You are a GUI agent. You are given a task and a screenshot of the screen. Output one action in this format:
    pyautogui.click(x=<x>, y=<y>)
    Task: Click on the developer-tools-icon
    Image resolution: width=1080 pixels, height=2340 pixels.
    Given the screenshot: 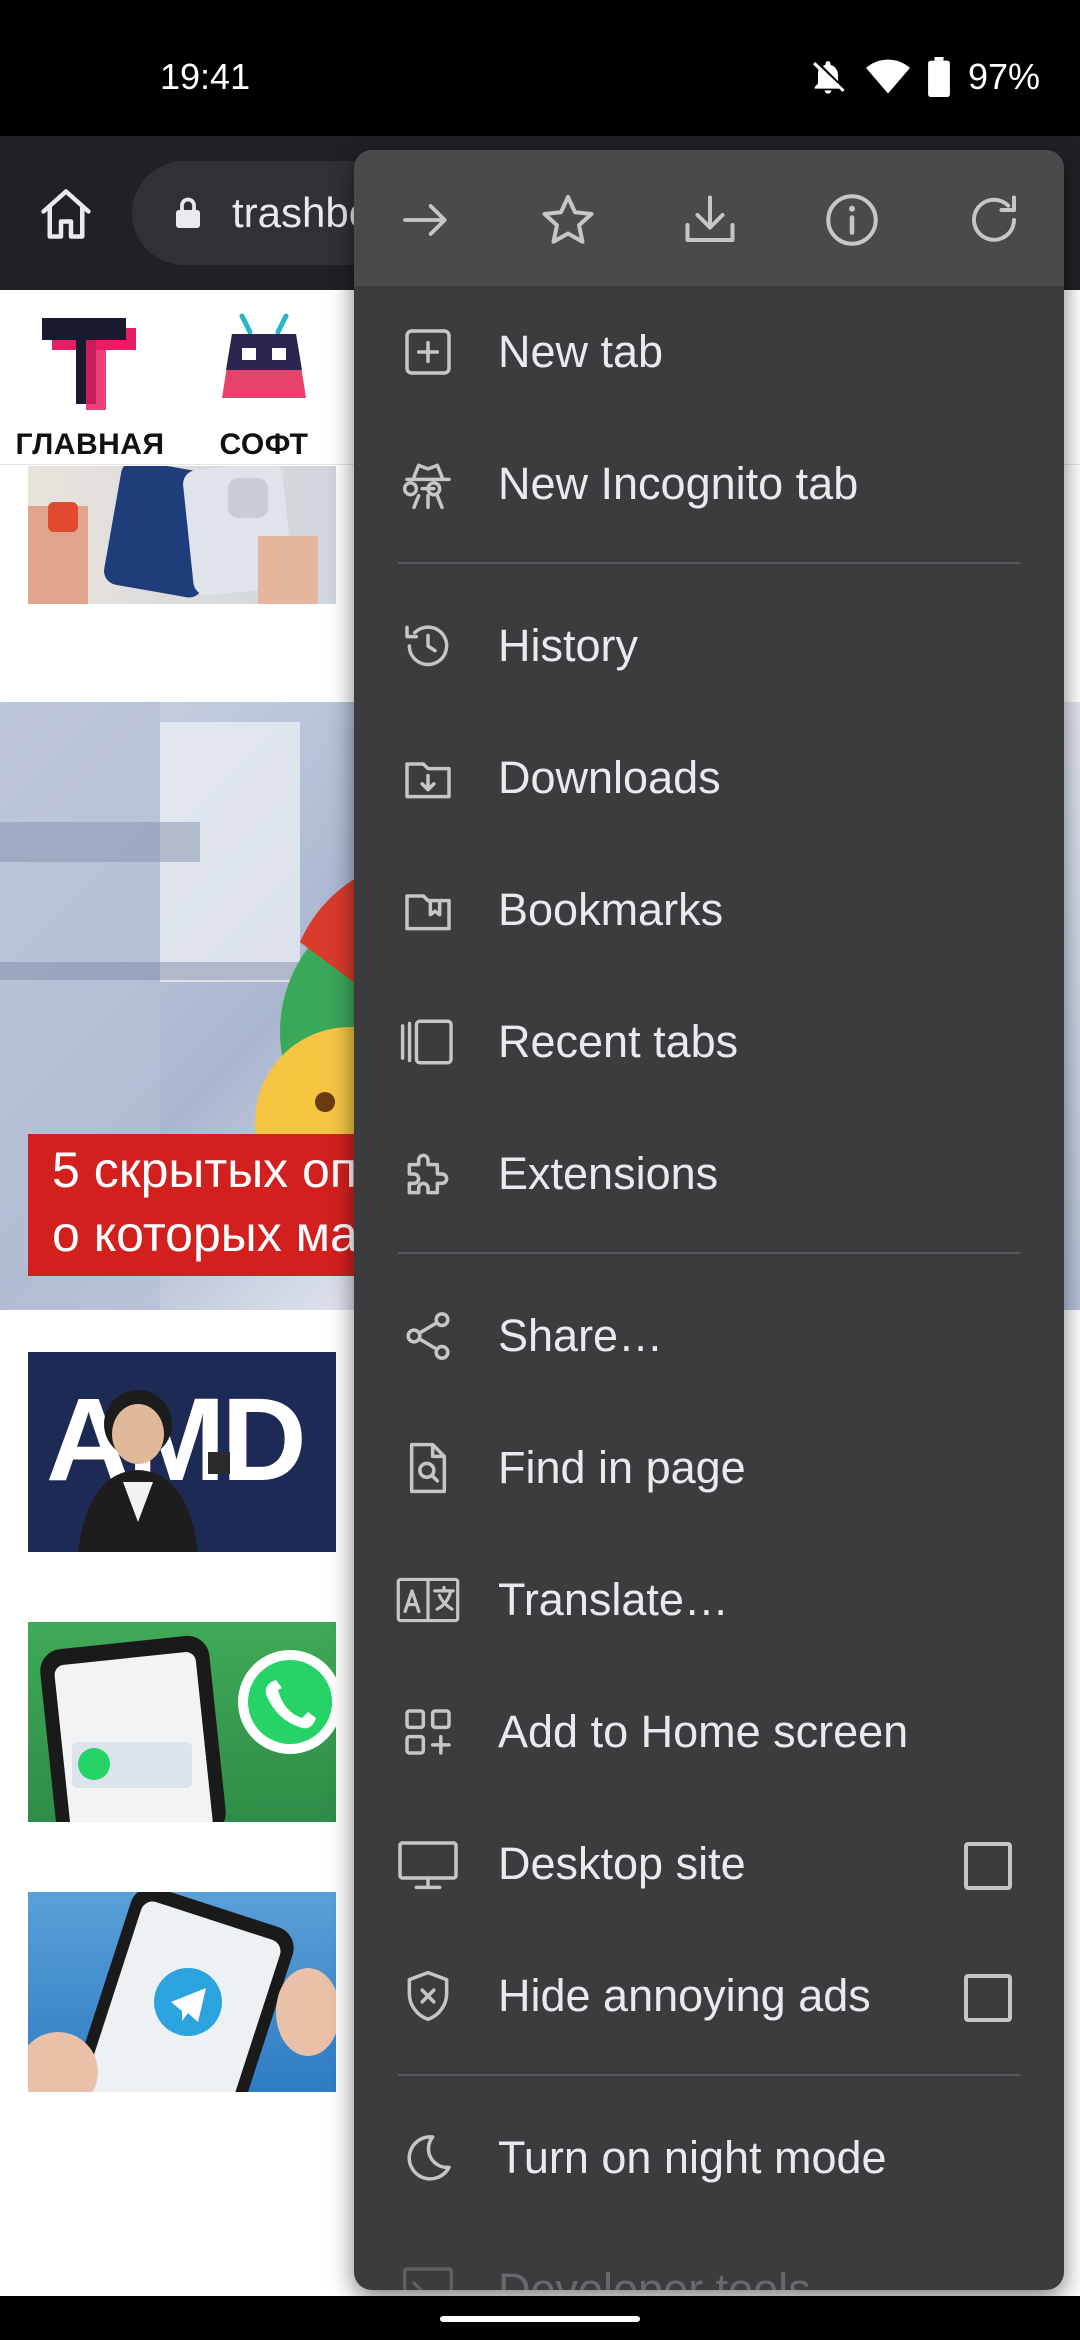 What is the action you would take?
    pyautogui.click(x=428, y=2274)
    